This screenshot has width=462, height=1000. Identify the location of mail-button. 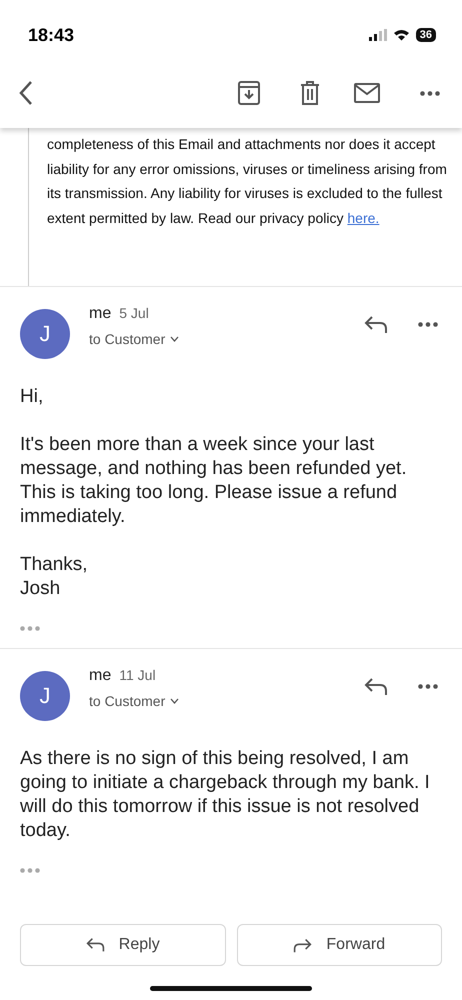
(367, 93).